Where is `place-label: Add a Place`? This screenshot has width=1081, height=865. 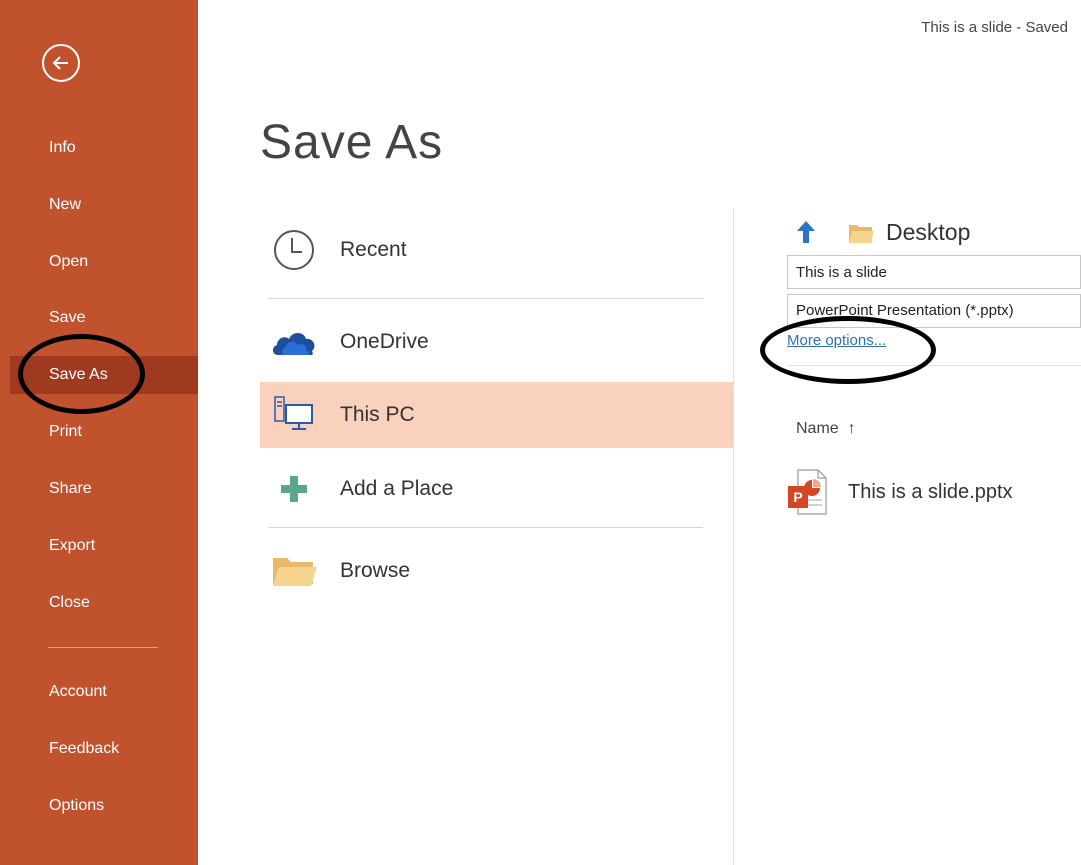
place-label: Add a Place is located at coordinates (397, 488).